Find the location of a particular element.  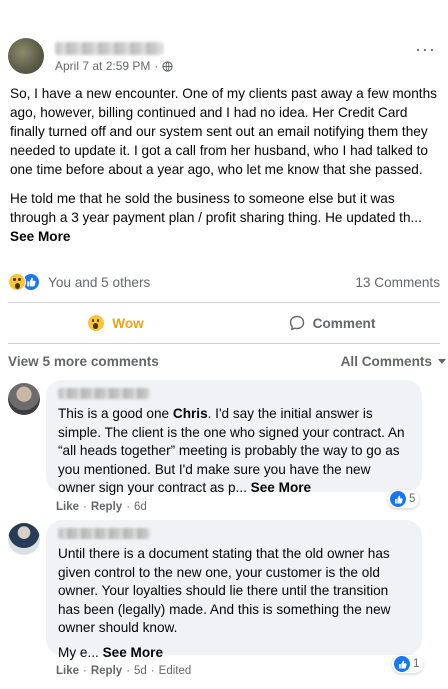

all-comments-label: All Comments is located at coordinates (386, 361).